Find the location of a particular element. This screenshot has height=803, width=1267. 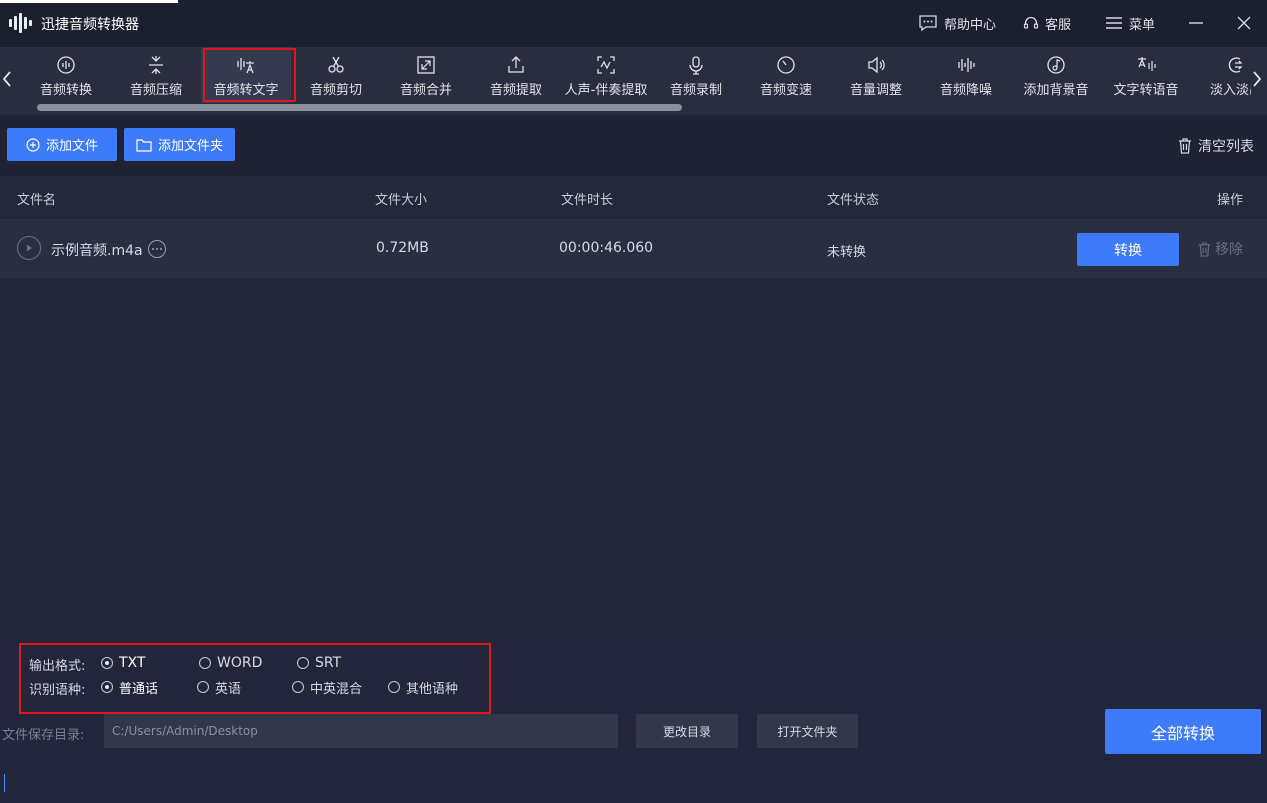

music-disc-icon is located at coordinates (66, 65).